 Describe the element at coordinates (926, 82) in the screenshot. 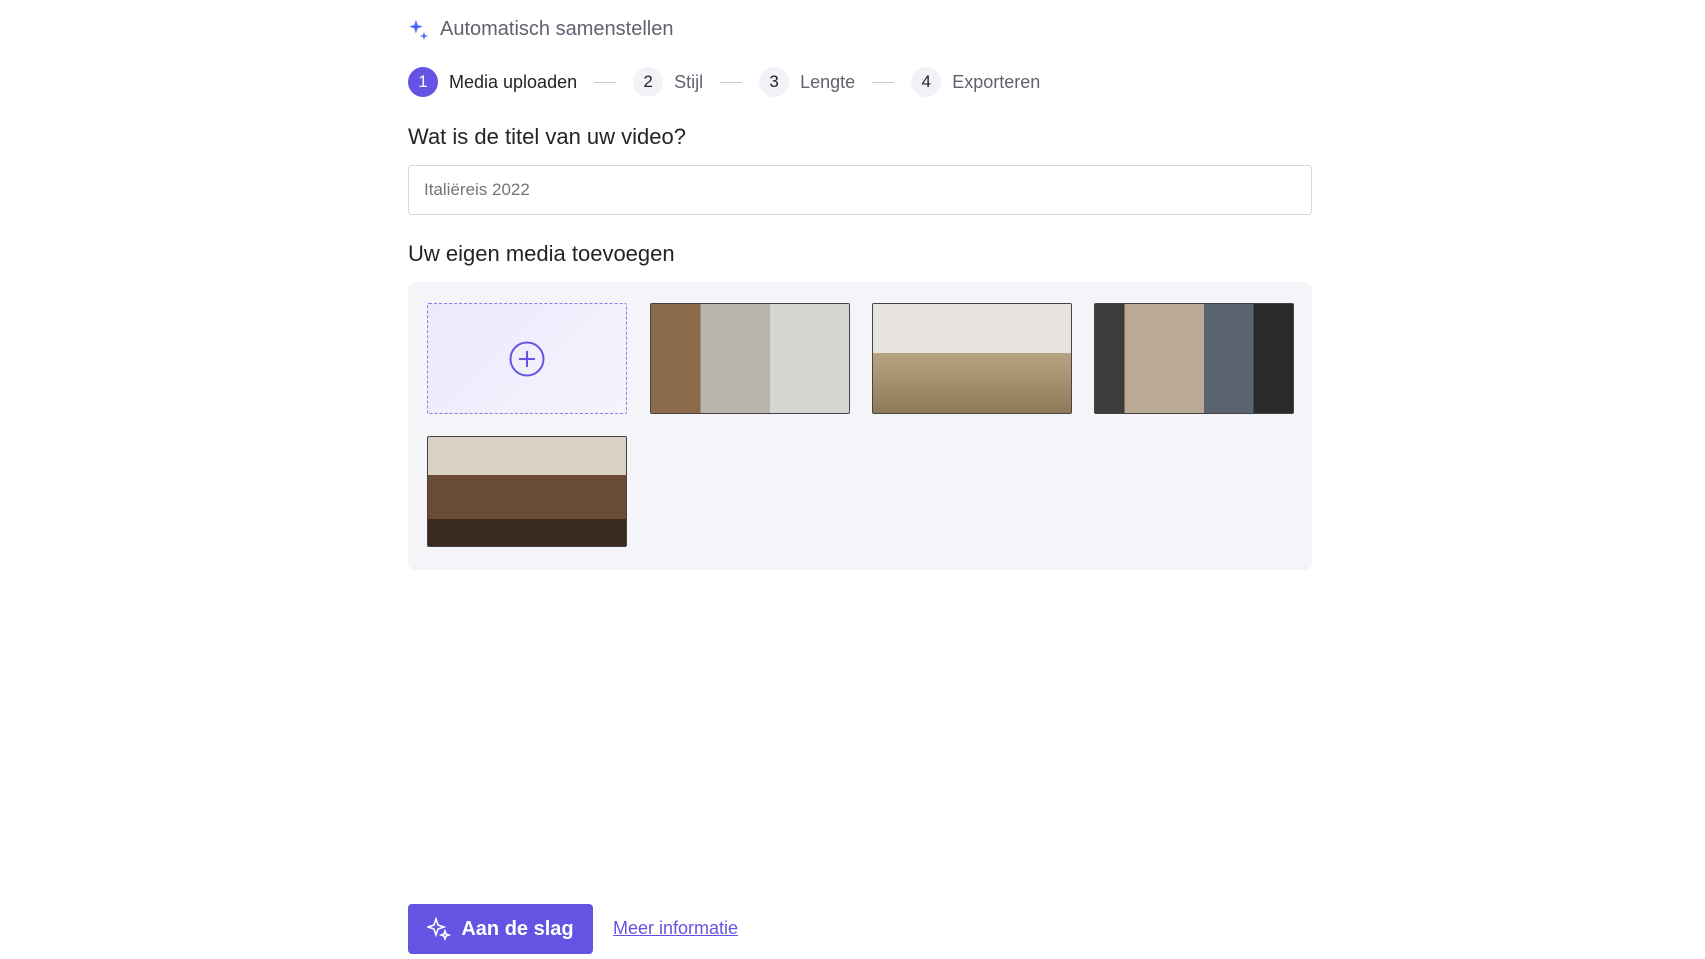

I see `step-number: 4` at that location.